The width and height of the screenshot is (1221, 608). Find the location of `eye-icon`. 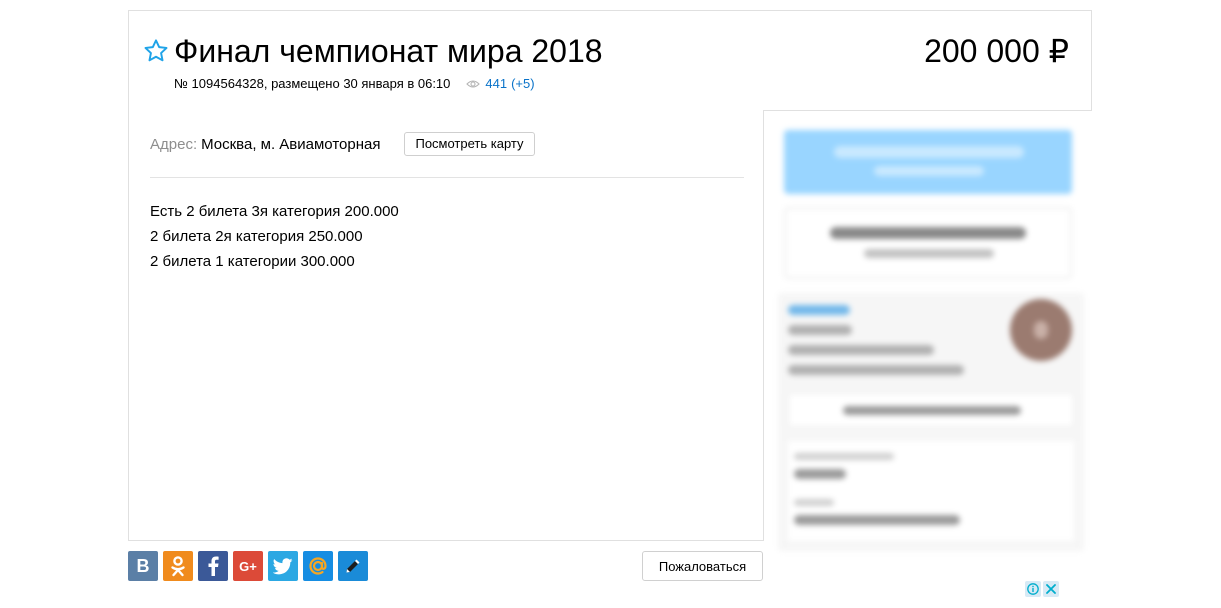

eye-icon is located at coordinates (473, 84).